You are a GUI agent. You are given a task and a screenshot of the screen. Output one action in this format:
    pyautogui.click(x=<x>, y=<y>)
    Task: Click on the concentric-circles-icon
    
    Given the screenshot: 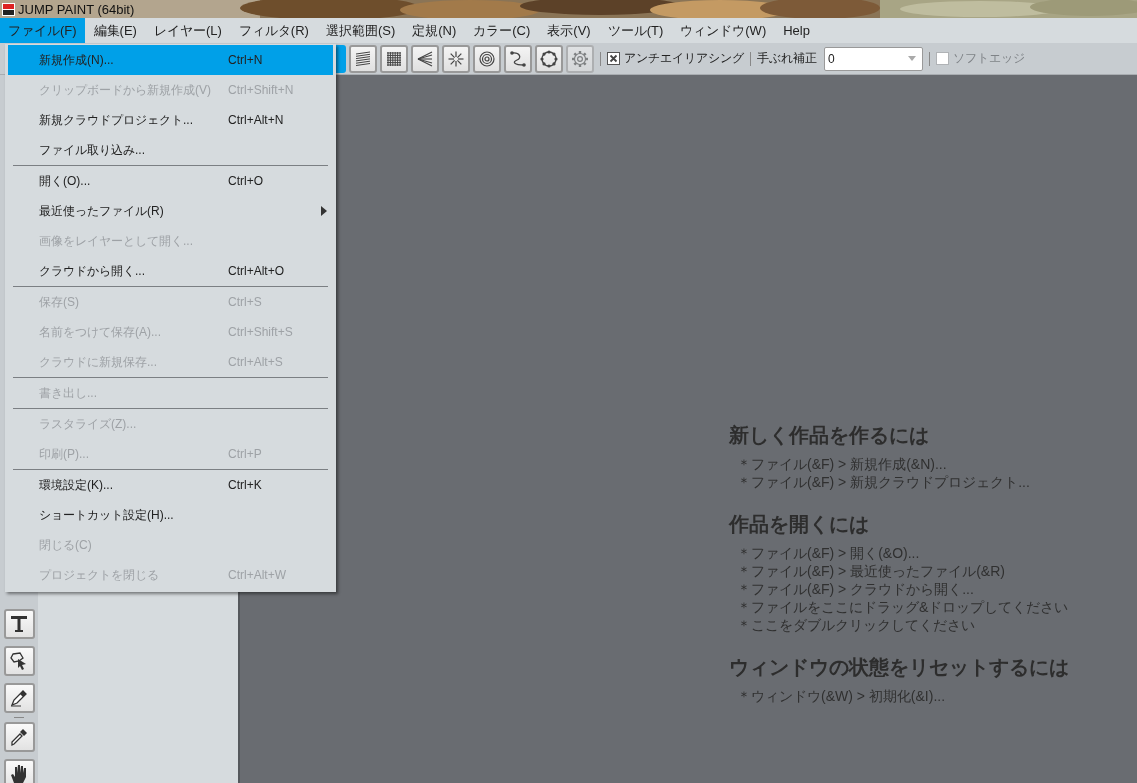 What is the action you would take?
    pyautogui.click(x=487, y=58)
    